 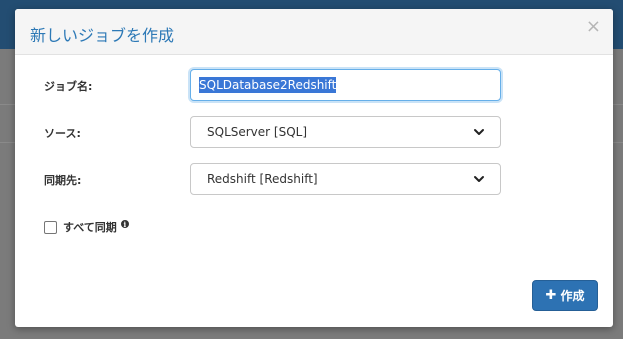 I want to click on close-button: ×, so click(x=593, y=27).